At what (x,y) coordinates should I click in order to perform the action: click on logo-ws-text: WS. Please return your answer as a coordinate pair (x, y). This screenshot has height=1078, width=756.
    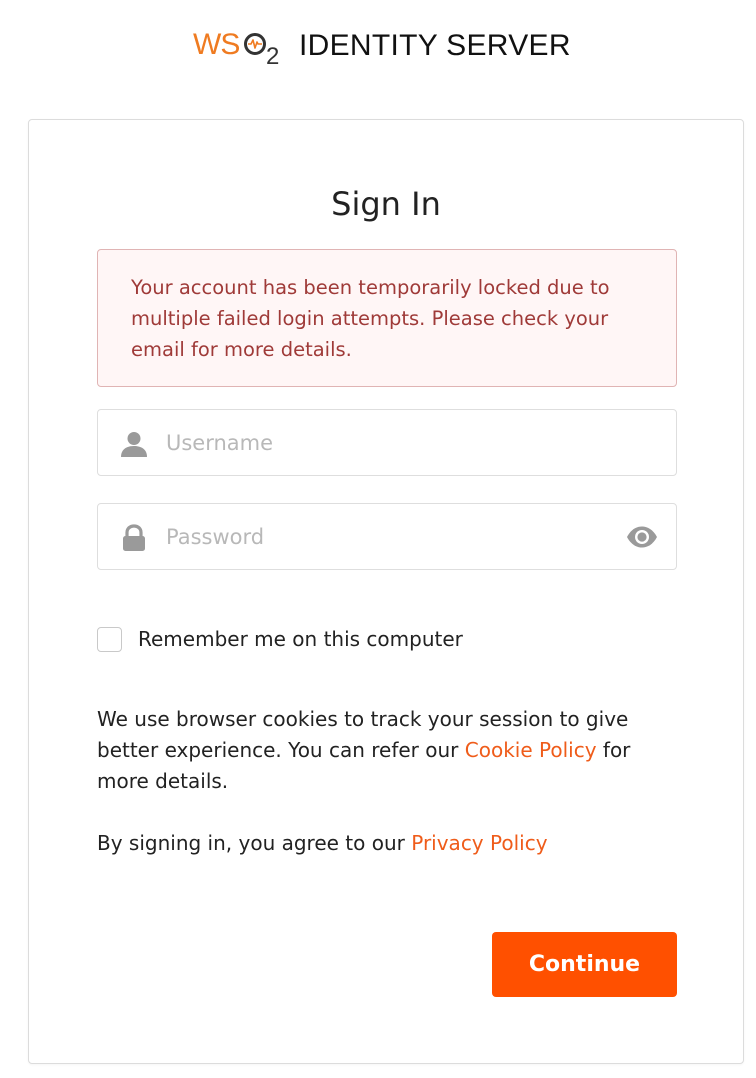
    Looking at the image, I should click on (216, 44).